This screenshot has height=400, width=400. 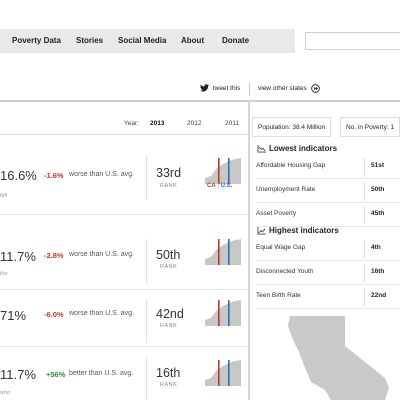 I want to click on ca-us-legend: CA | U.S., so click(x=220, y=186).